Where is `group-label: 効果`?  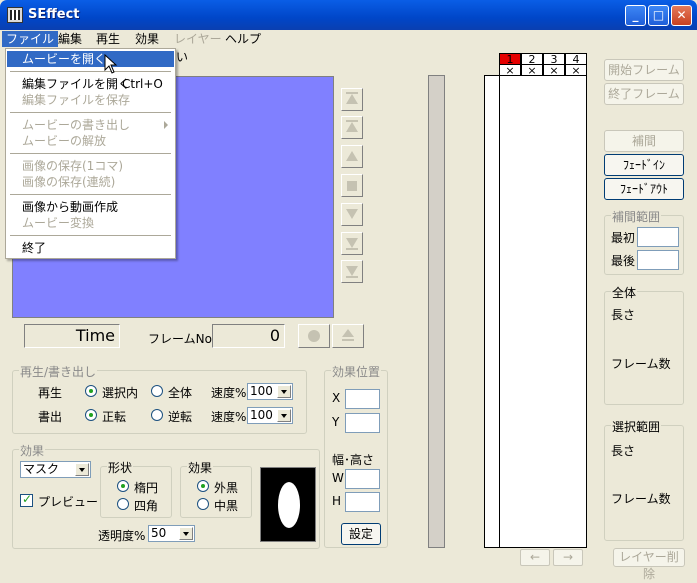 group-label: 効果 is located at coordinates (200, 467).